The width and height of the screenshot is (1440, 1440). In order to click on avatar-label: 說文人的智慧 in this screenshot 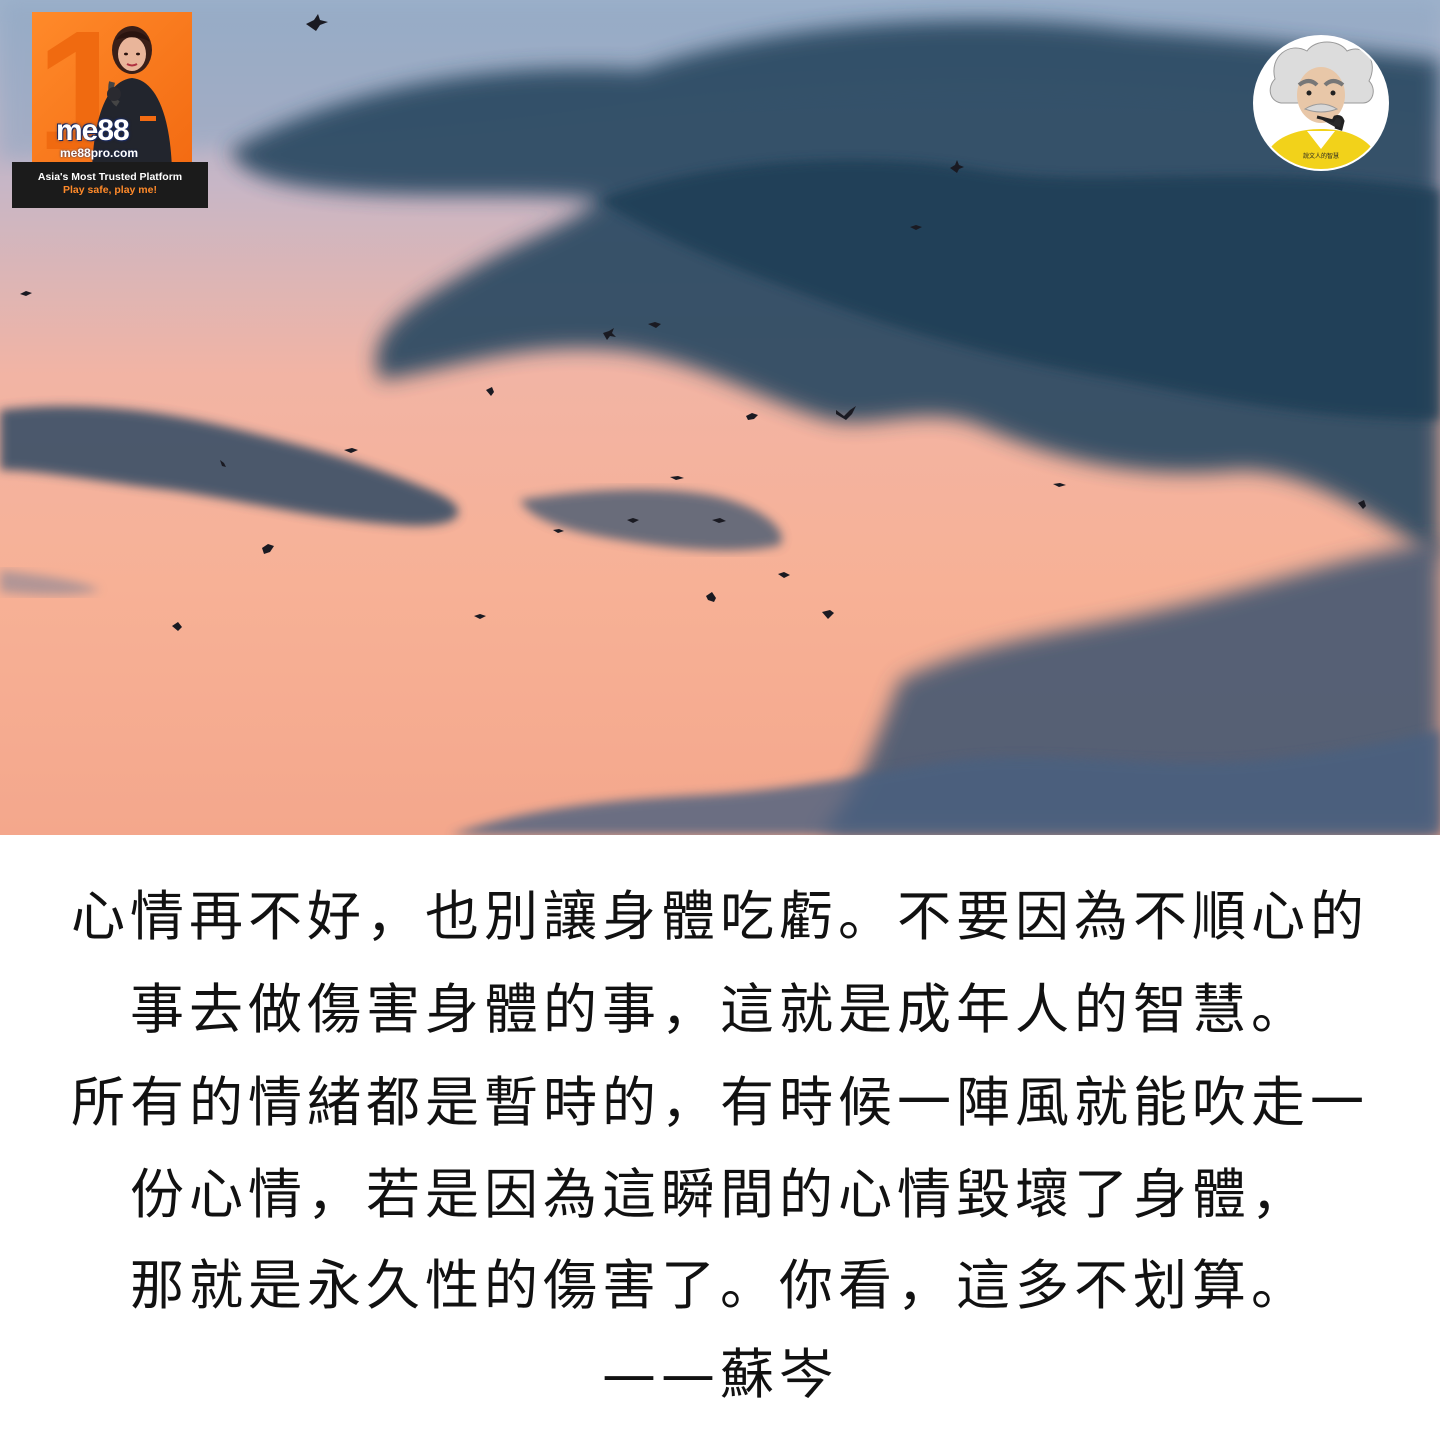, I will do `click(1320, 156)`.